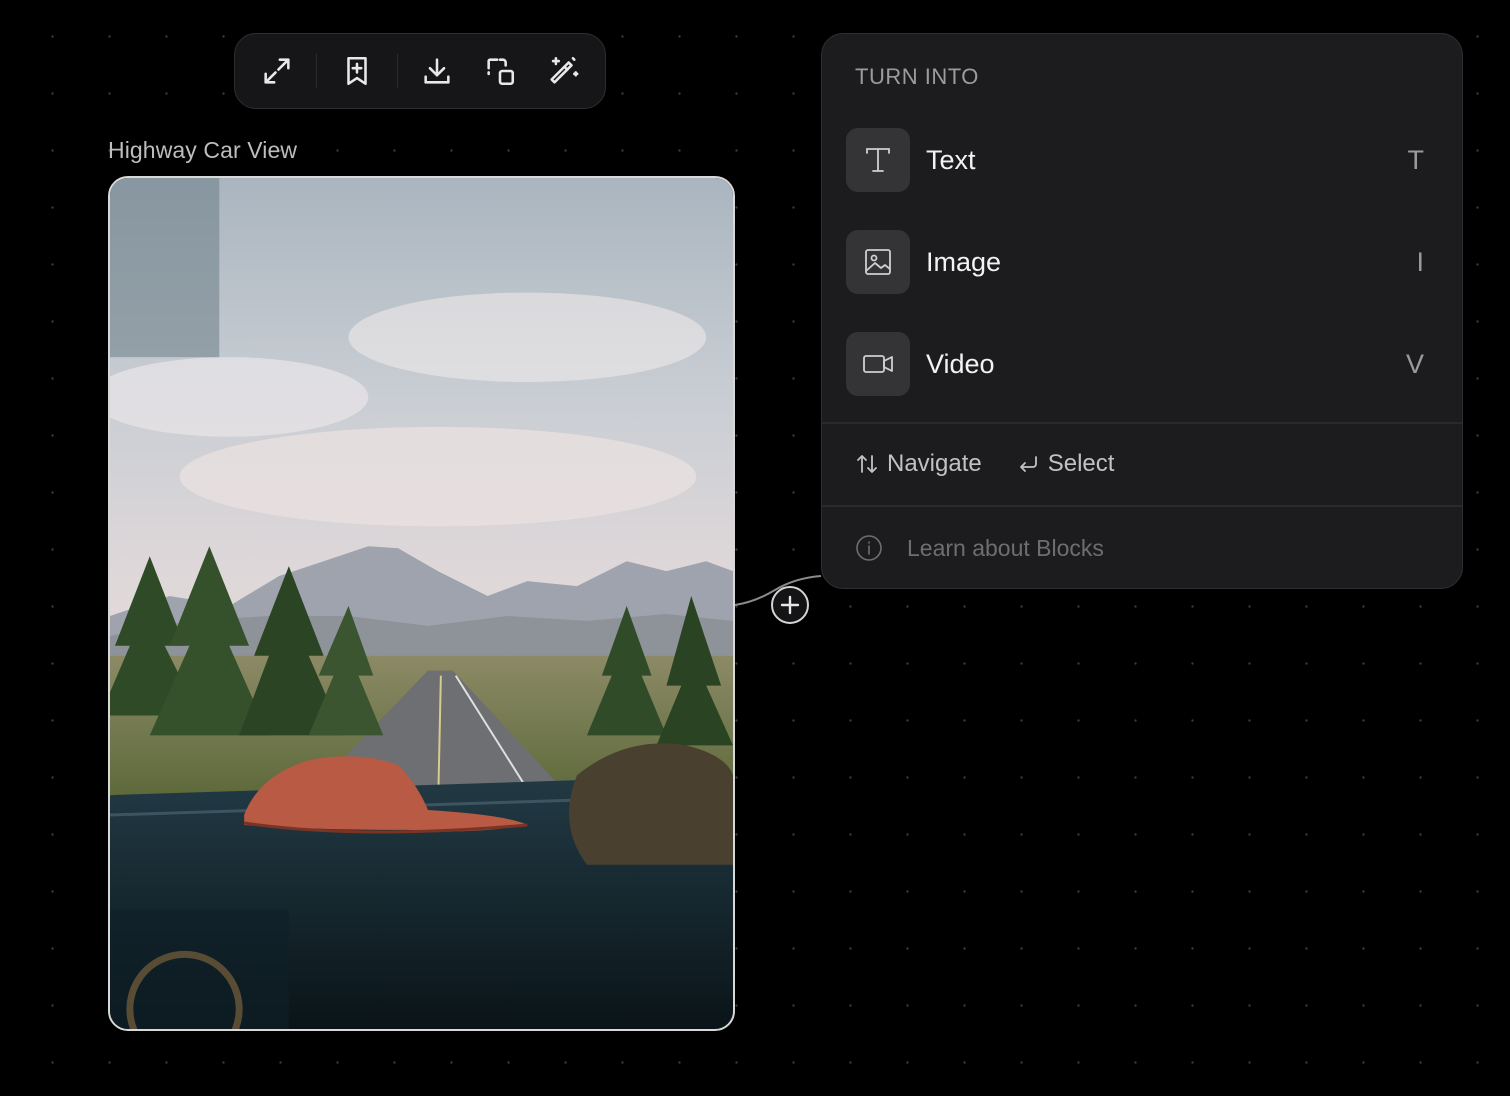  What do you see at coordinates (1143, 160) in the screenshot?
I see `menu-item-text: Text T` at bounding box center [1143, 160].